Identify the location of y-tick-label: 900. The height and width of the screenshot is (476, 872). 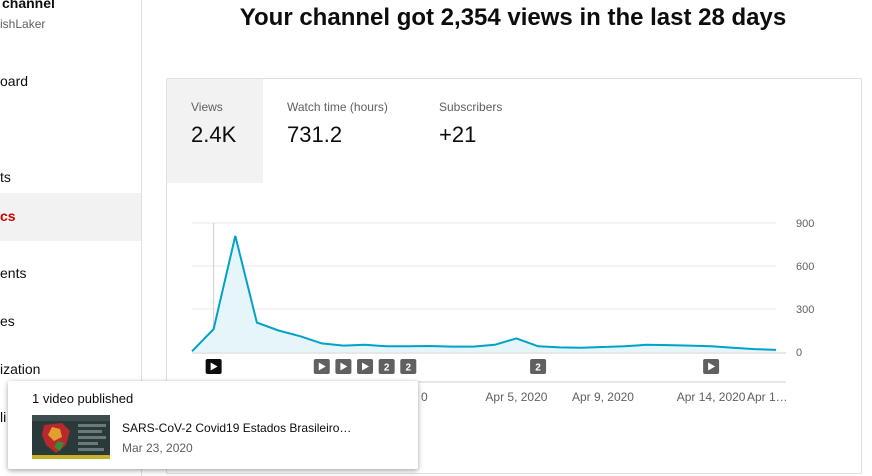
(805, 224).